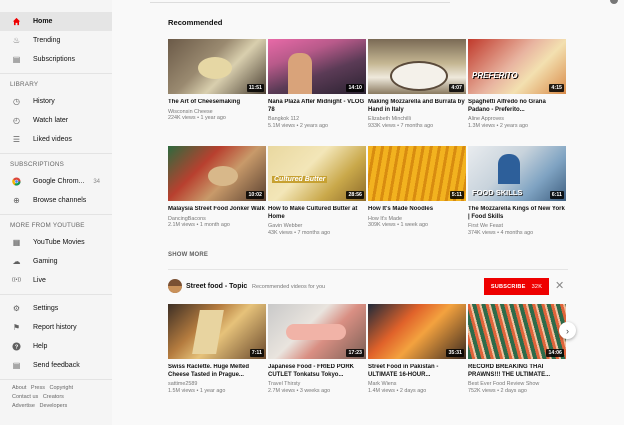 This screenshot has height=425, width=624. What do you see at coordinates (23, 406) in the screenshot?
I see `footer-link-advertise: Advertise` at bounding box center [23, 406].